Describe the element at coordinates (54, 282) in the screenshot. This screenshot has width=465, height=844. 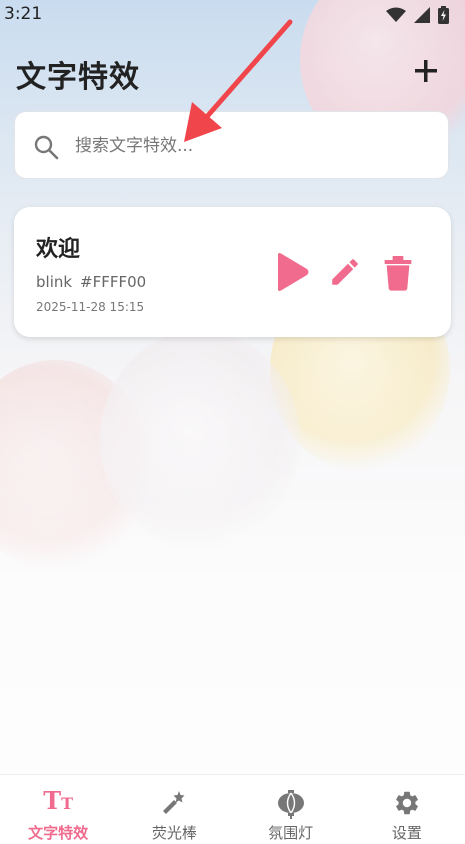
I see `effect-type: blink` at that location.